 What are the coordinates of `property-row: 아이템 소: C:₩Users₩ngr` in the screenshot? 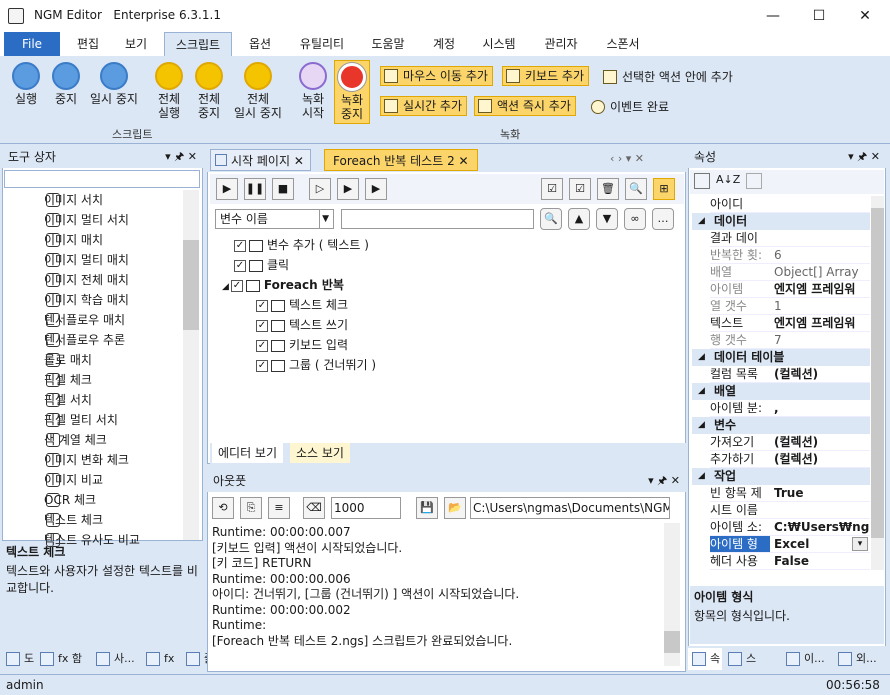 It's located at (790, 527).